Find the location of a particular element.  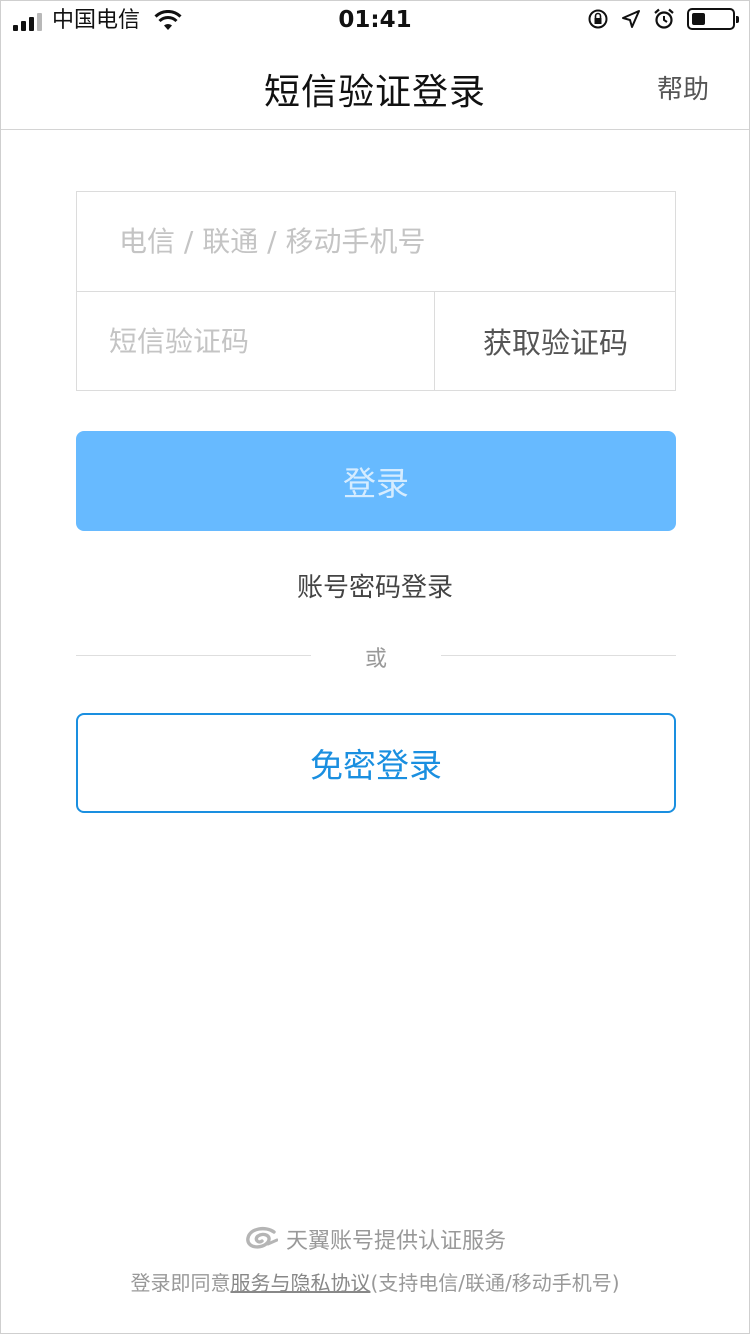

location-icon is located at coordinates (631, 19).